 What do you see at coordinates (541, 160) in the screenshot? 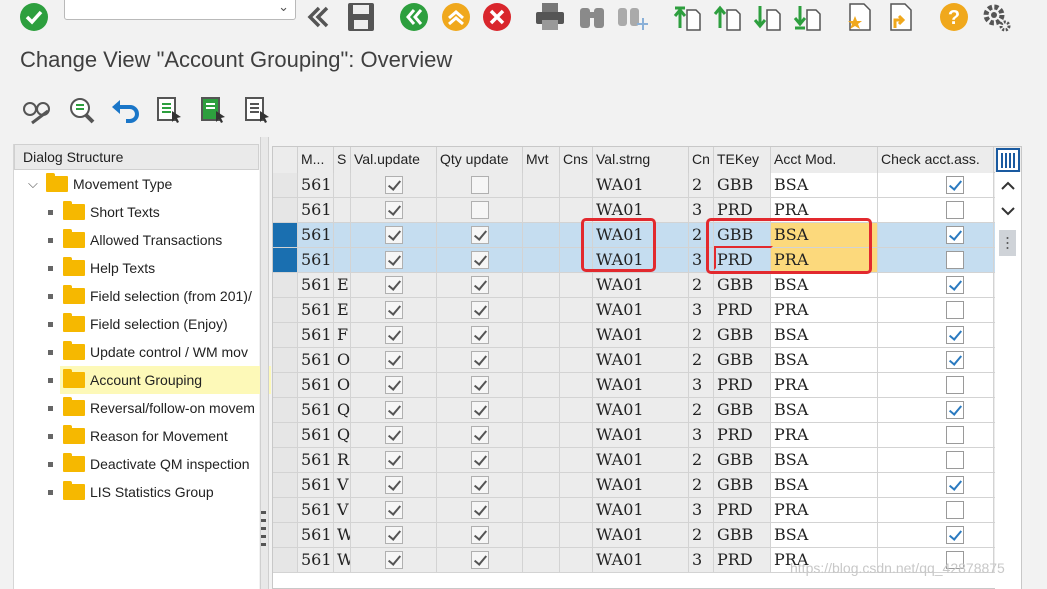
I see `column-header: Mvt` at bounding box center [541, 160].